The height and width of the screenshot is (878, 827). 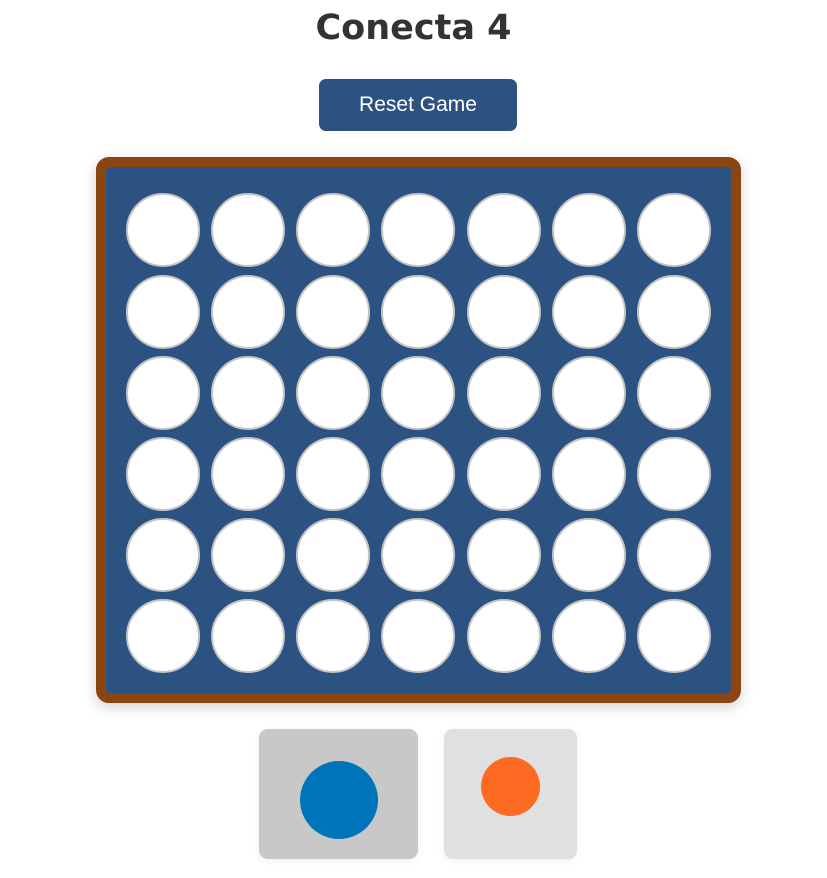 I want to click on player-1-indicator, so click(x=338, y=794).